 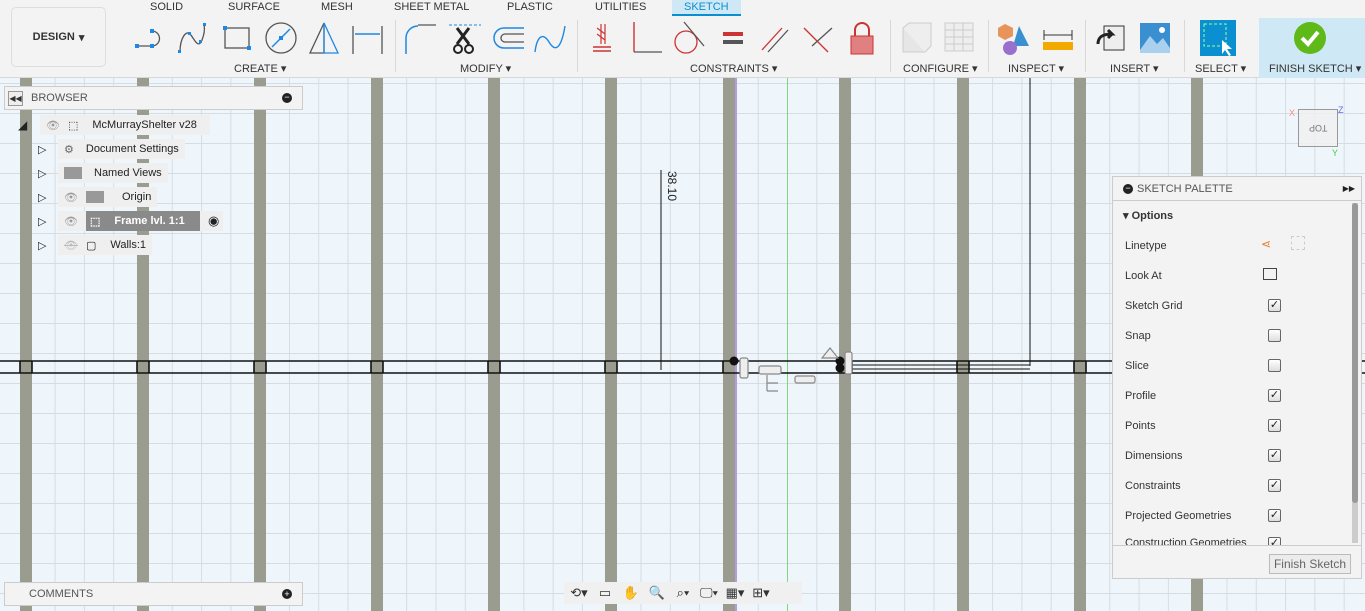 What do you see at coordinates (131, 221) in the screenshot?
I see `browser-item-frame: ▷ 👁 ⬚ Frame lvl. 1:1 ◉` at bounding box center [131, 221].